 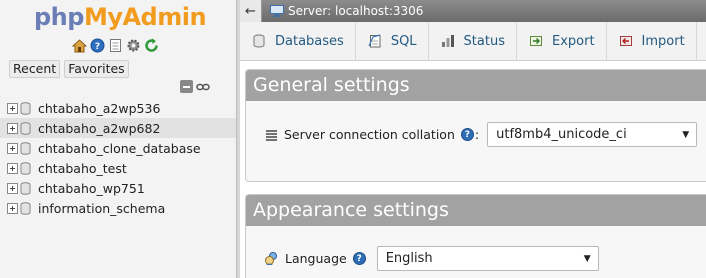 What do you see at coordinates (251, 11) in the screenshot?
I see `back-arrow-icon: ←` at bounding box center [251, 11].